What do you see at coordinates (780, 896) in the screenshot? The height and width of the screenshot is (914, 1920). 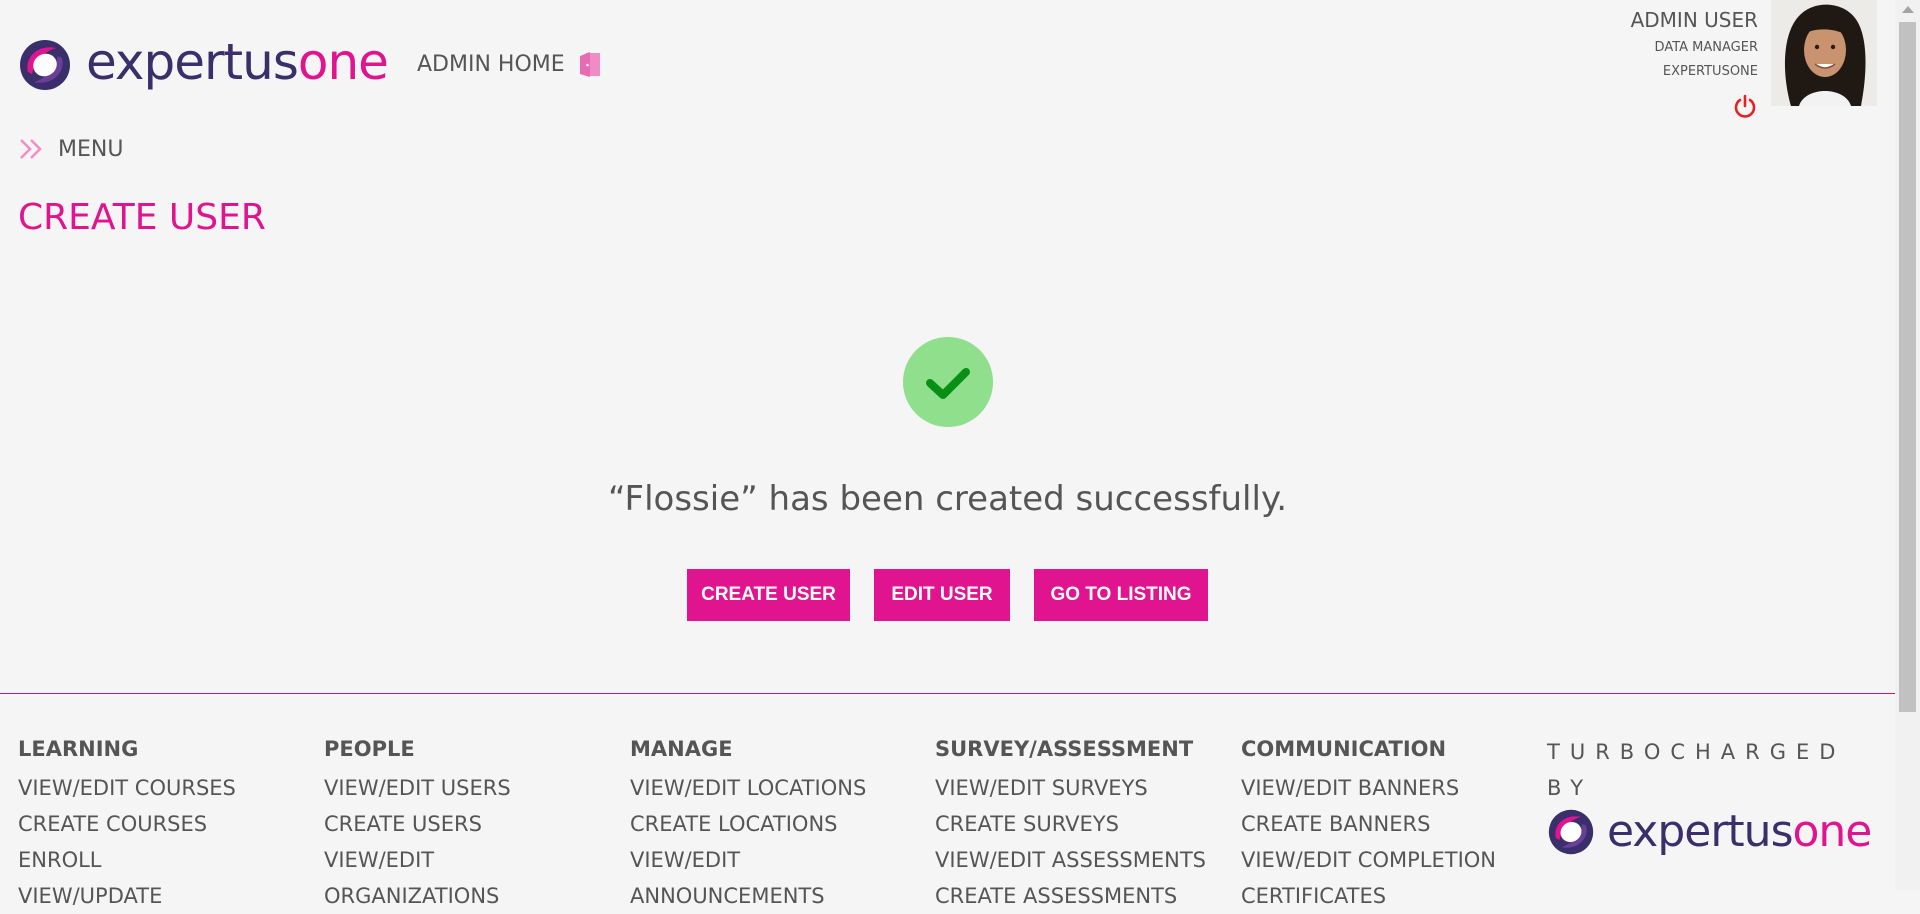 I see `footer-link: ANNOUNCEMENTS` at bounding box center [780, 896].